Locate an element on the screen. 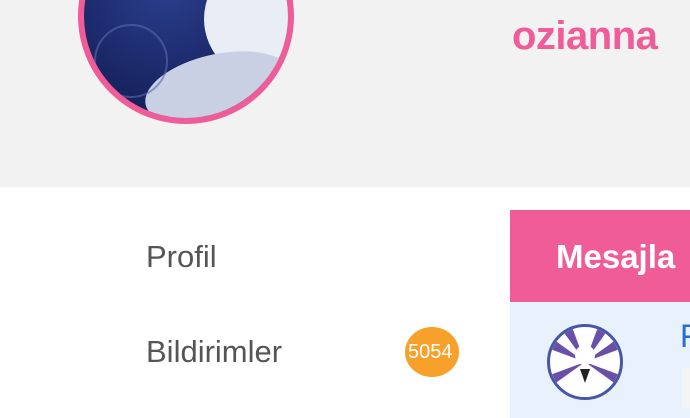 The image size is (690, 418). sidebar-item-bildirimler: Bildirimler is located at coordinates (214, 352).